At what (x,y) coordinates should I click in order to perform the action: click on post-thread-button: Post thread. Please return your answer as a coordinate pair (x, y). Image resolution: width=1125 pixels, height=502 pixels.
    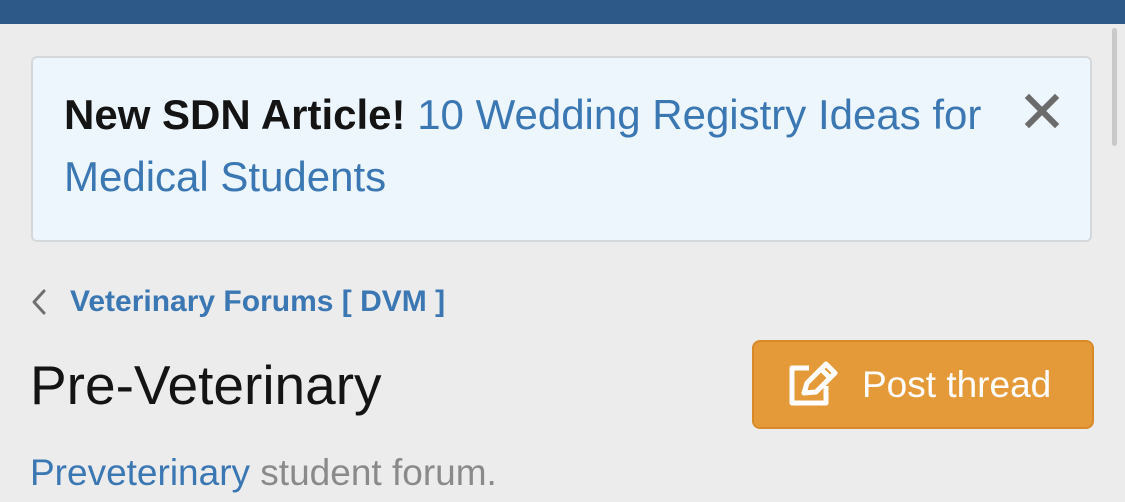
    Looking at the image, I should click on (923, 384).